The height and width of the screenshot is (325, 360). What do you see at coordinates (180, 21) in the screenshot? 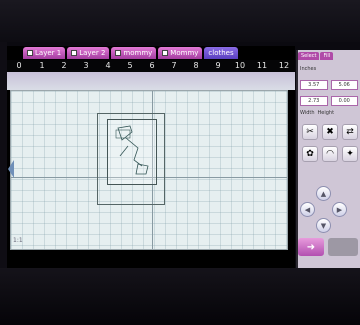
I see `device-bezel-top` at bounding box center [180, 21].